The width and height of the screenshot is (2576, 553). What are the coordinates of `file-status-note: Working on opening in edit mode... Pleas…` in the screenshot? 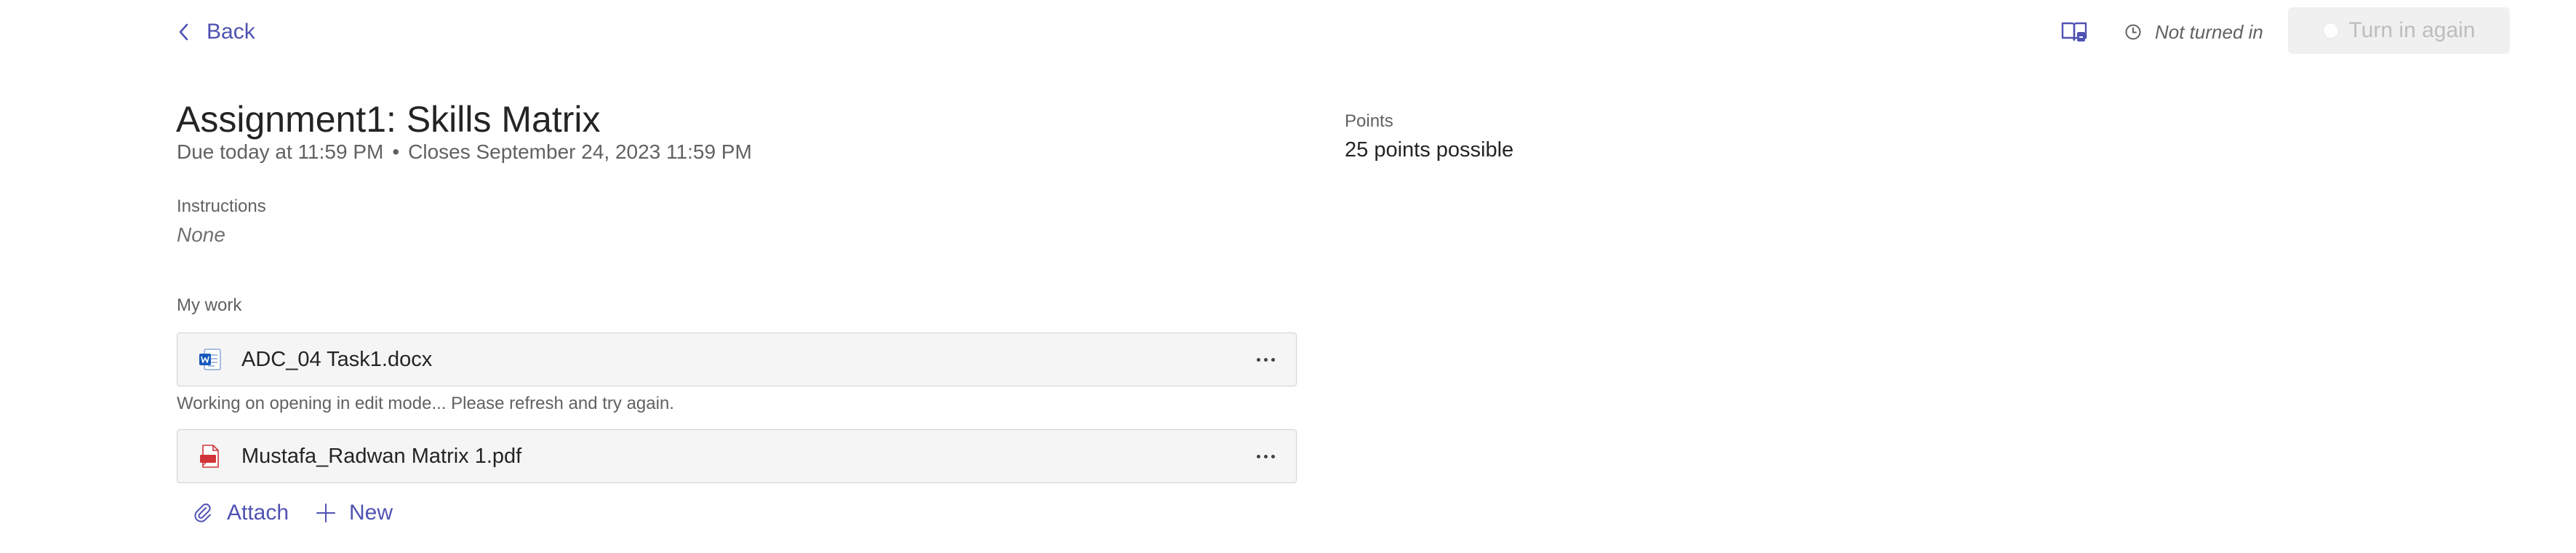 It's located at (425, 403).